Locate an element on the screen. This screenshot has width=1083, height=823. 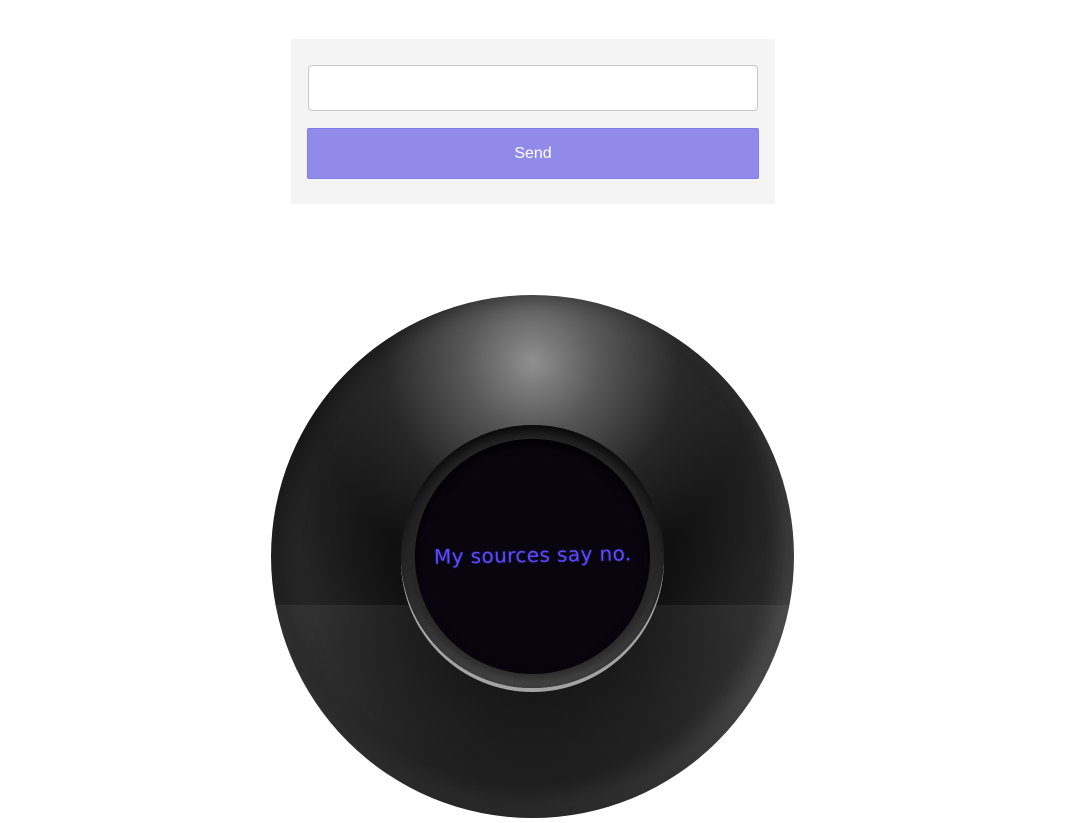
question-input is located at coordinates (533, 88).